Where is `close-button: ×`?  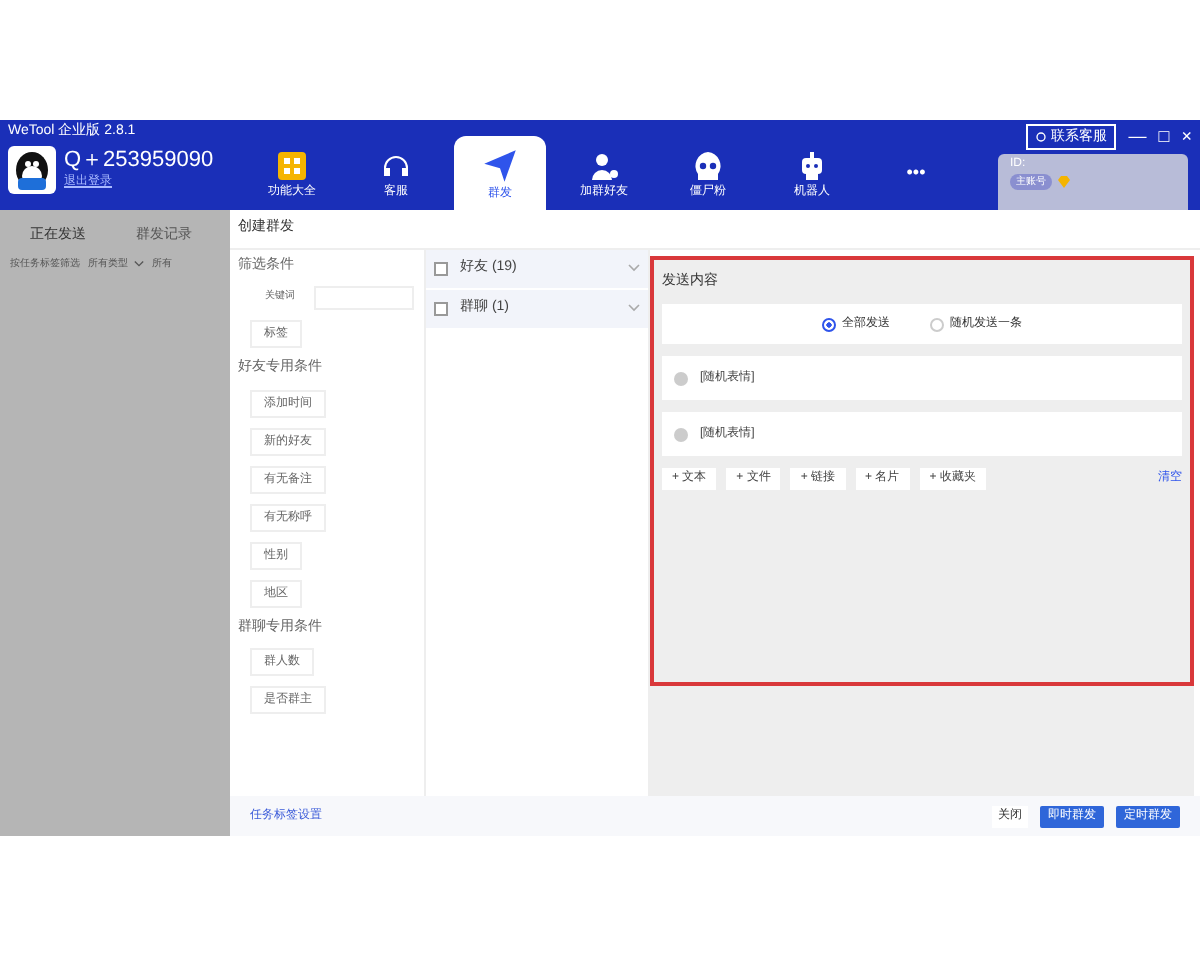
close-button: × is located at coordinates (1186, 137).